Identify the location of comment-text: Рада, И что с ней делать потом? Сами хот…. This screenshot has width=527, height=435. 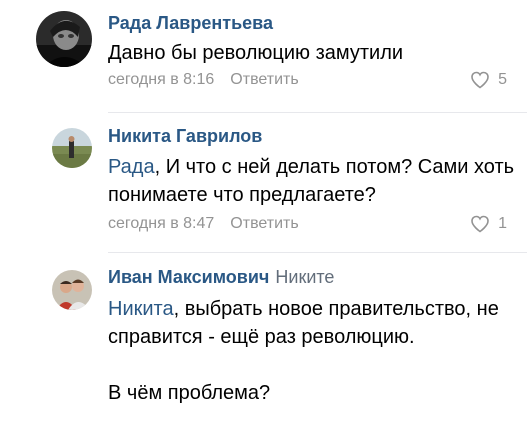
(313, 181).